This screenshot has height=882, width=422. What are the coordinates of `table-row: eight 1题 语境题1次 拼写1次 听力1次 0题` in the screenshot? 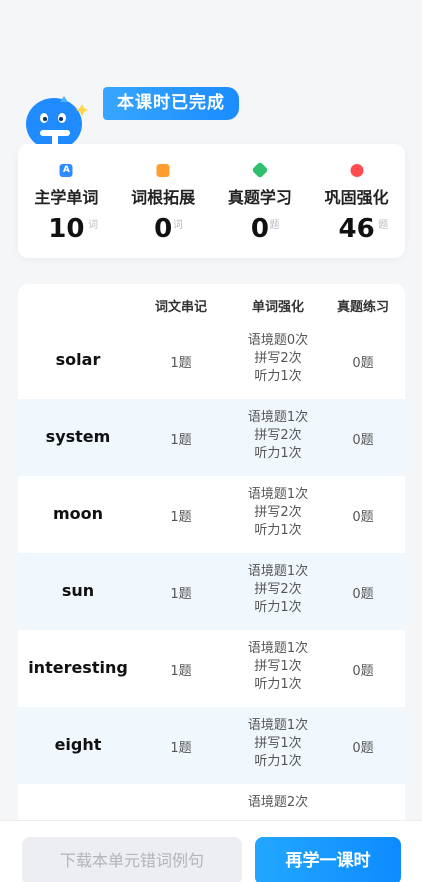 It's located at (211, 745).